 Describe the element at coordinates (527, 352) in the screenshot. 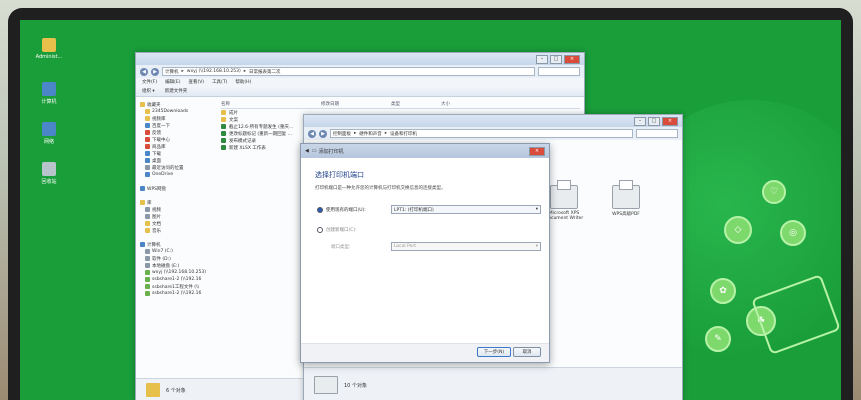

I see `cancel-button: 取消` at that location.